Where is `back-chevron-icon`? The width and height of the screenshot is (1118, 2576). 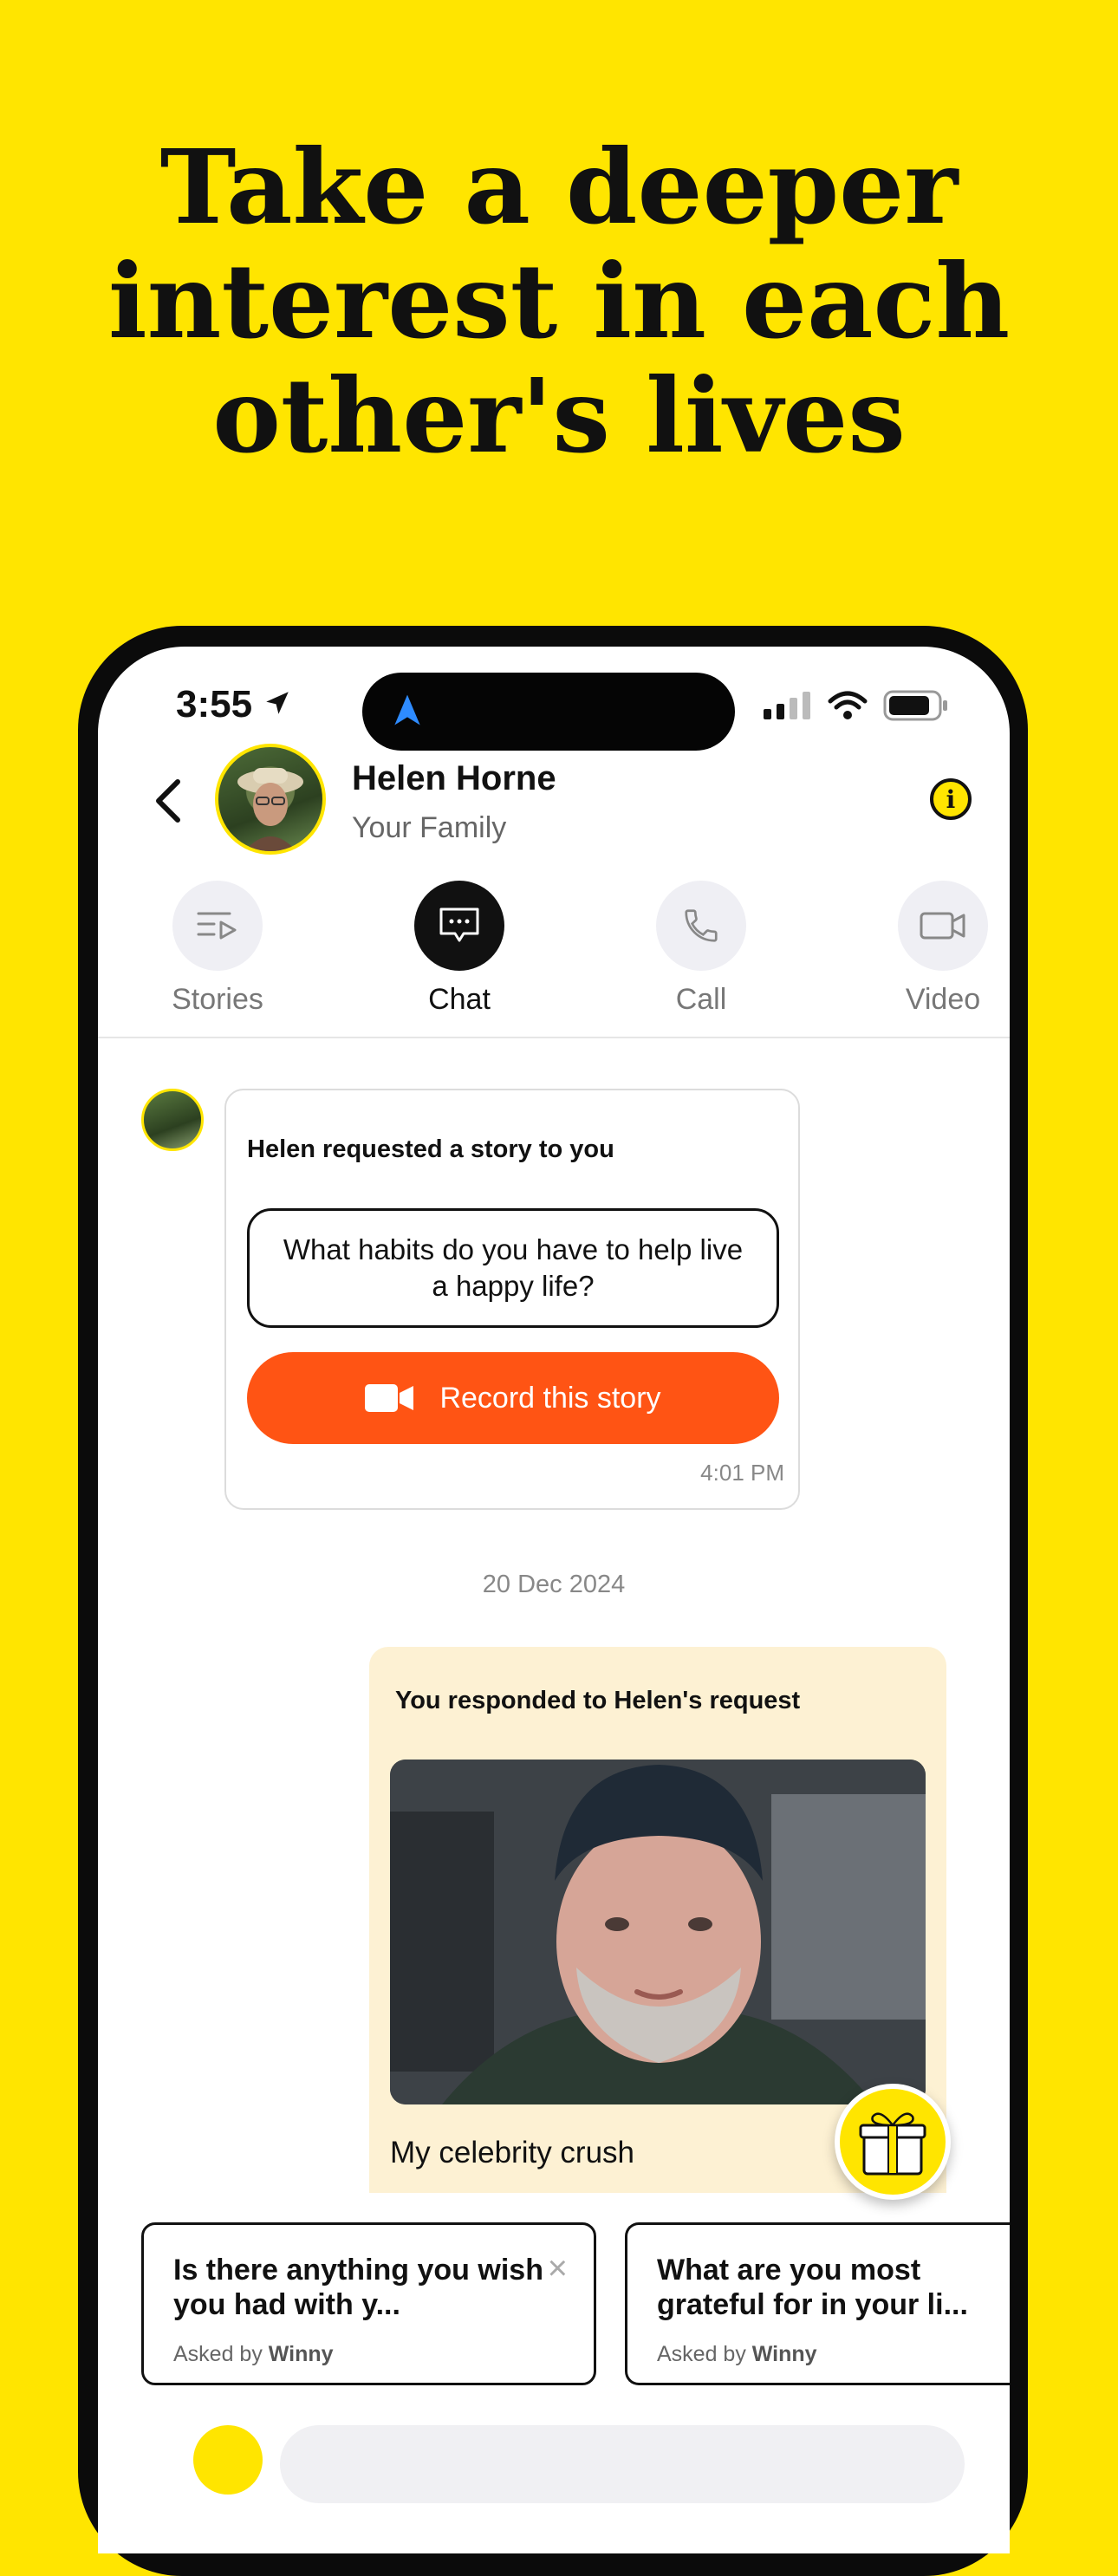 back-chevron-icon is located at coordinates (169, 800).